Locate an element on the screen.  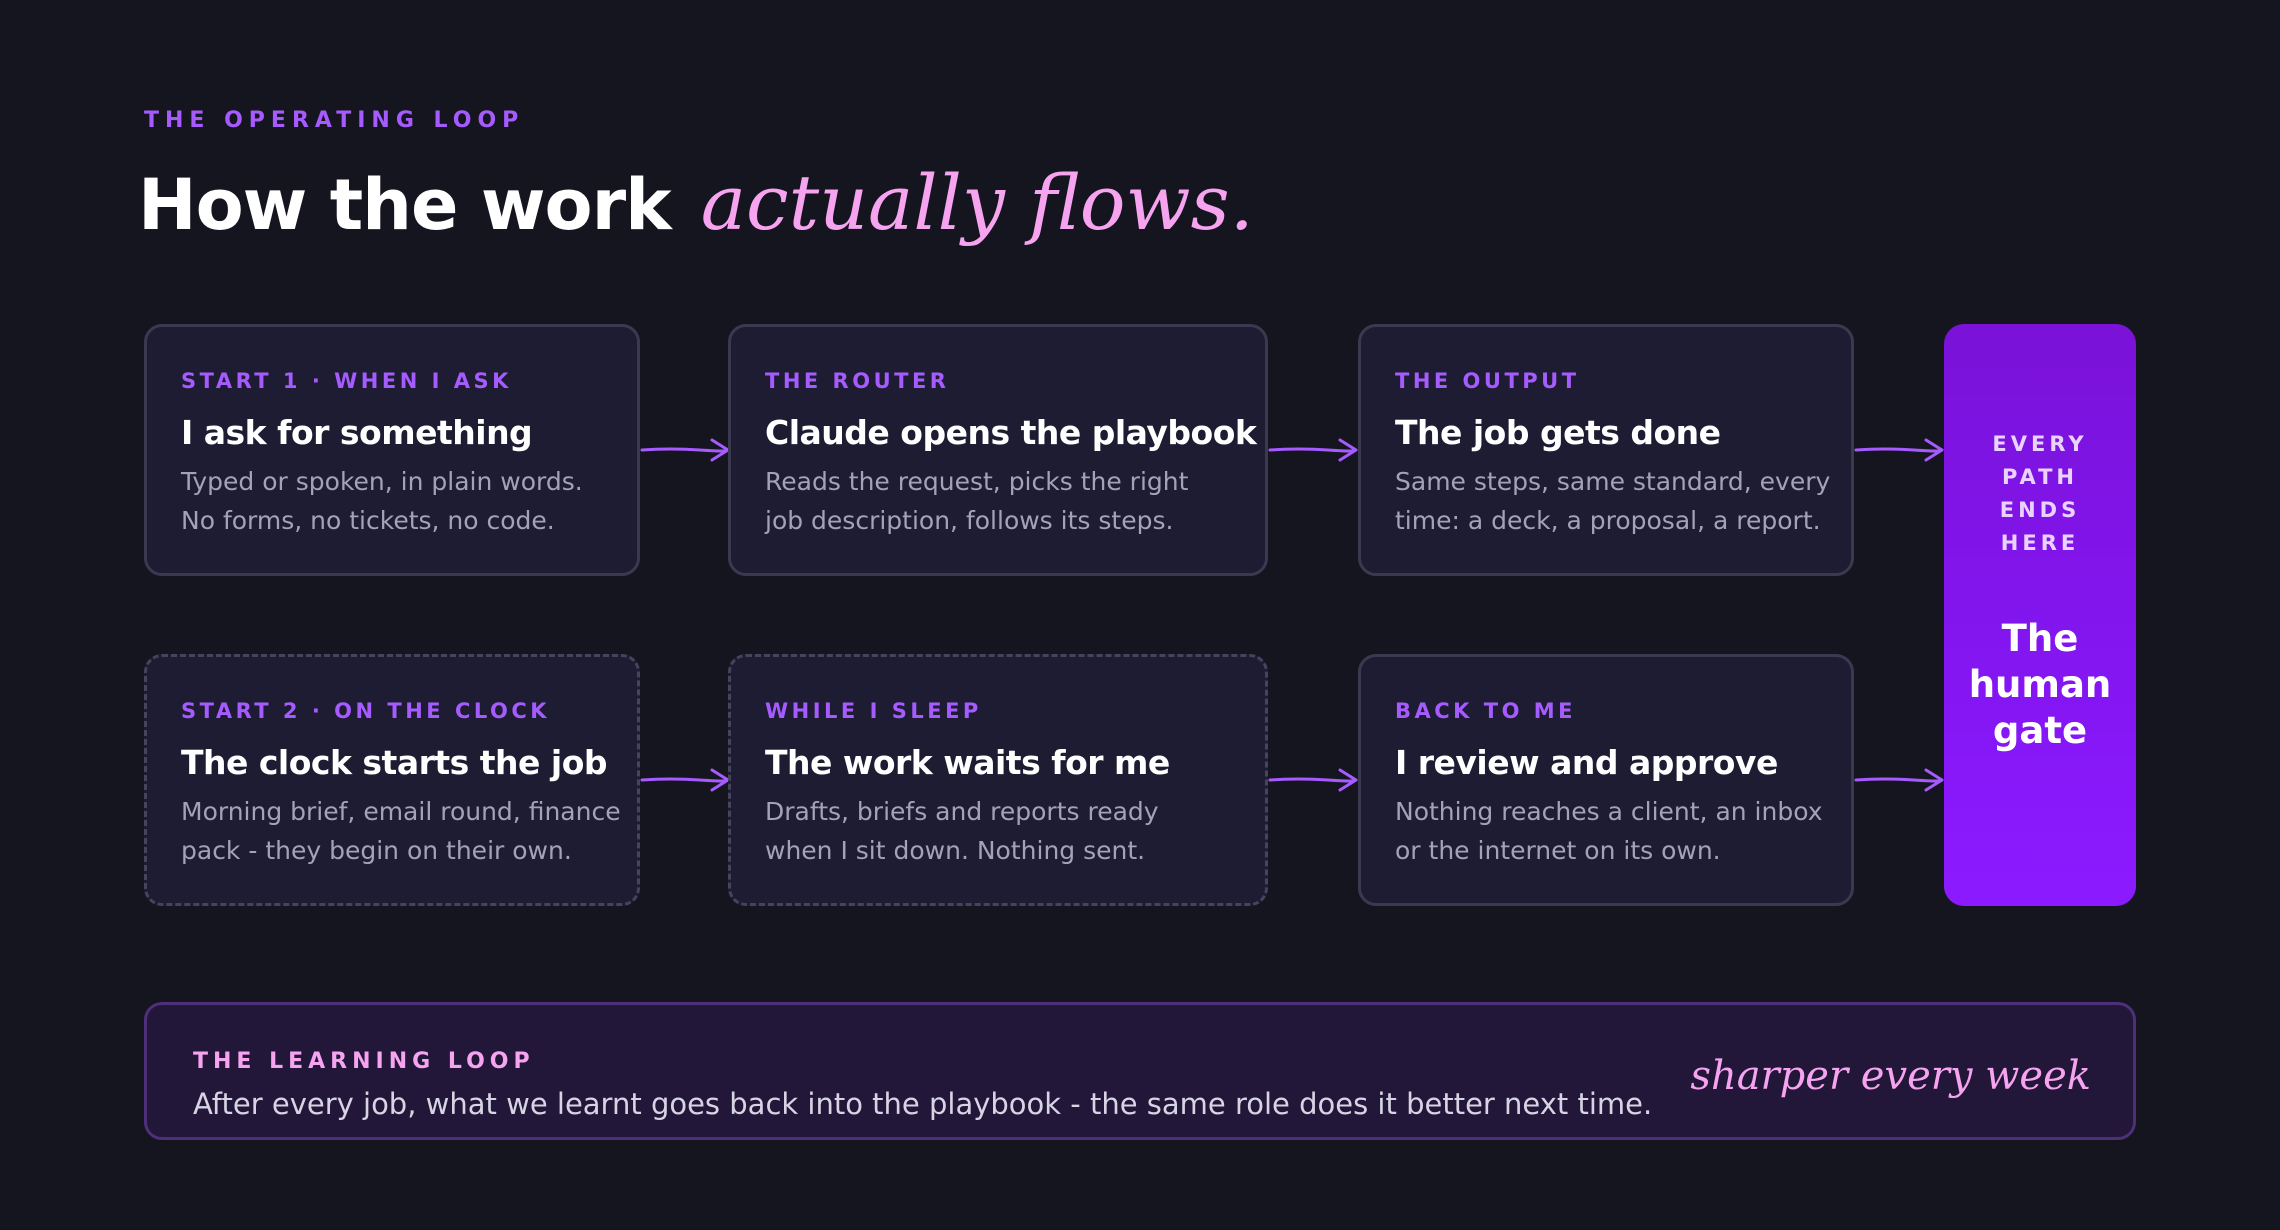
gate-title-line: gate is located at coordinates (2040, 730).